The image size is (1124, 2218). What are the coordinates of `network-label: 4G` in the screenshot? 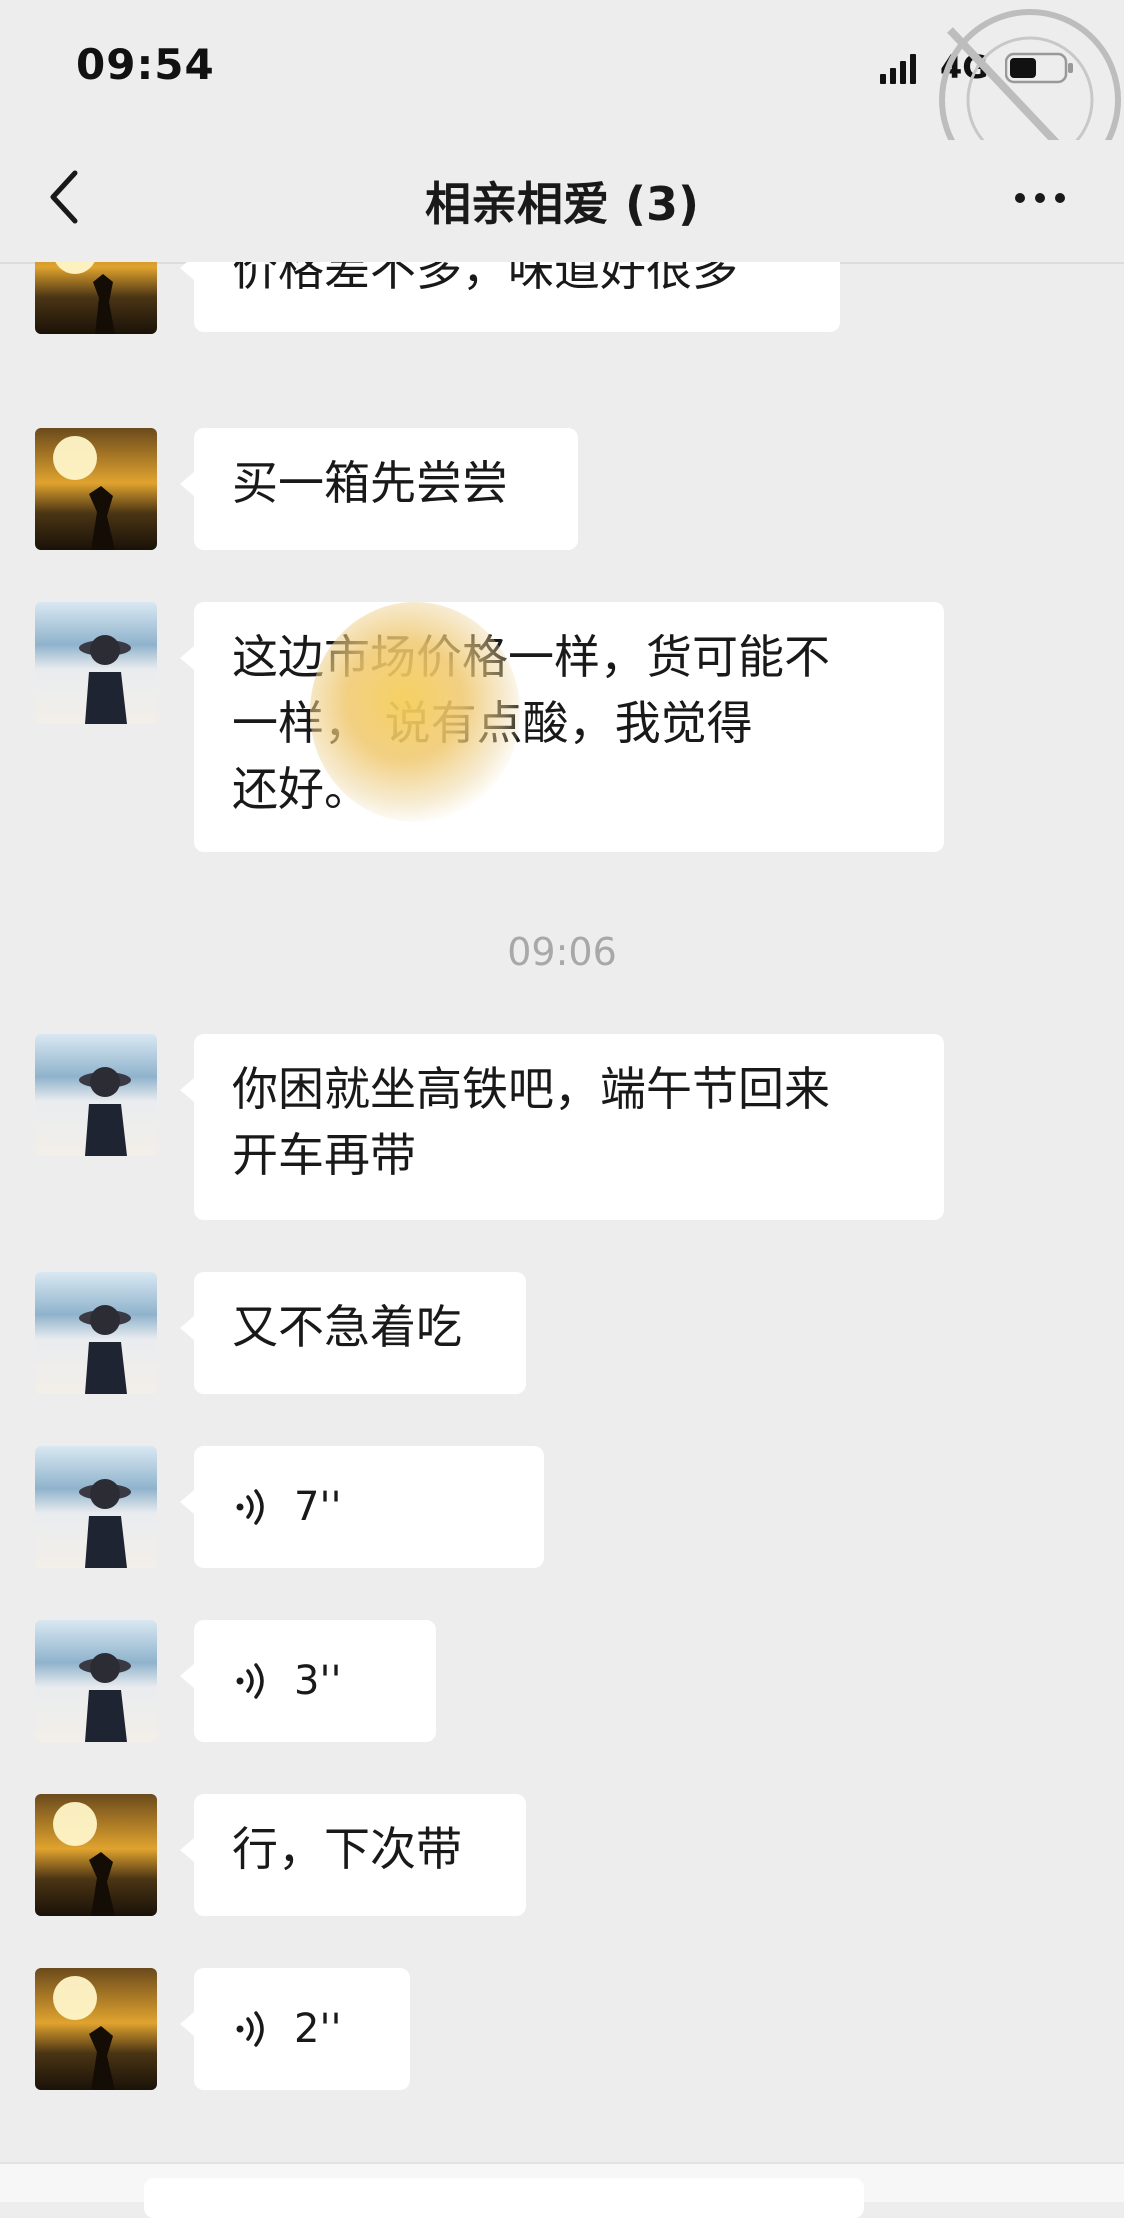 It's located at (964, 67).